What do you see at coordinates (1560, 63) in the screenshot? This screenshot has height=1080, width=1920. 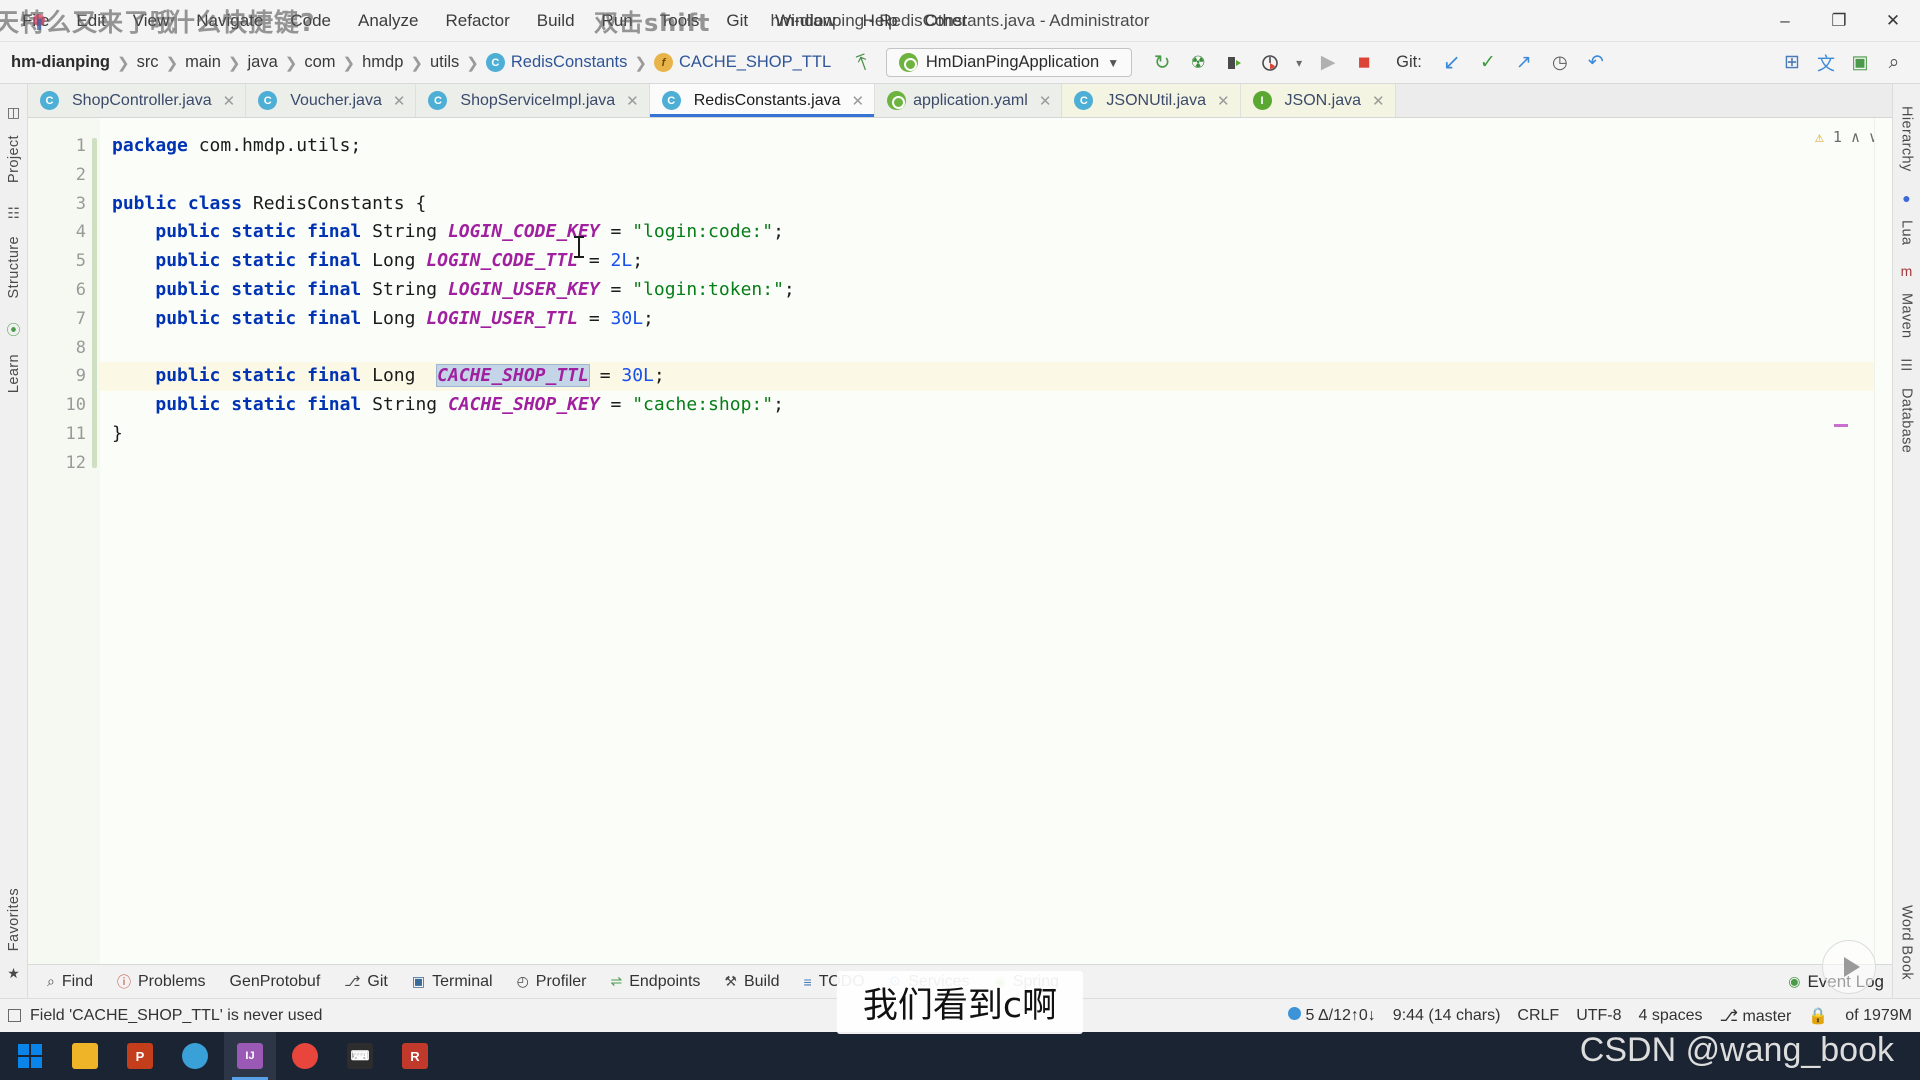 I see `git-history-icon: ◷` at bounding box center [1560, 63].